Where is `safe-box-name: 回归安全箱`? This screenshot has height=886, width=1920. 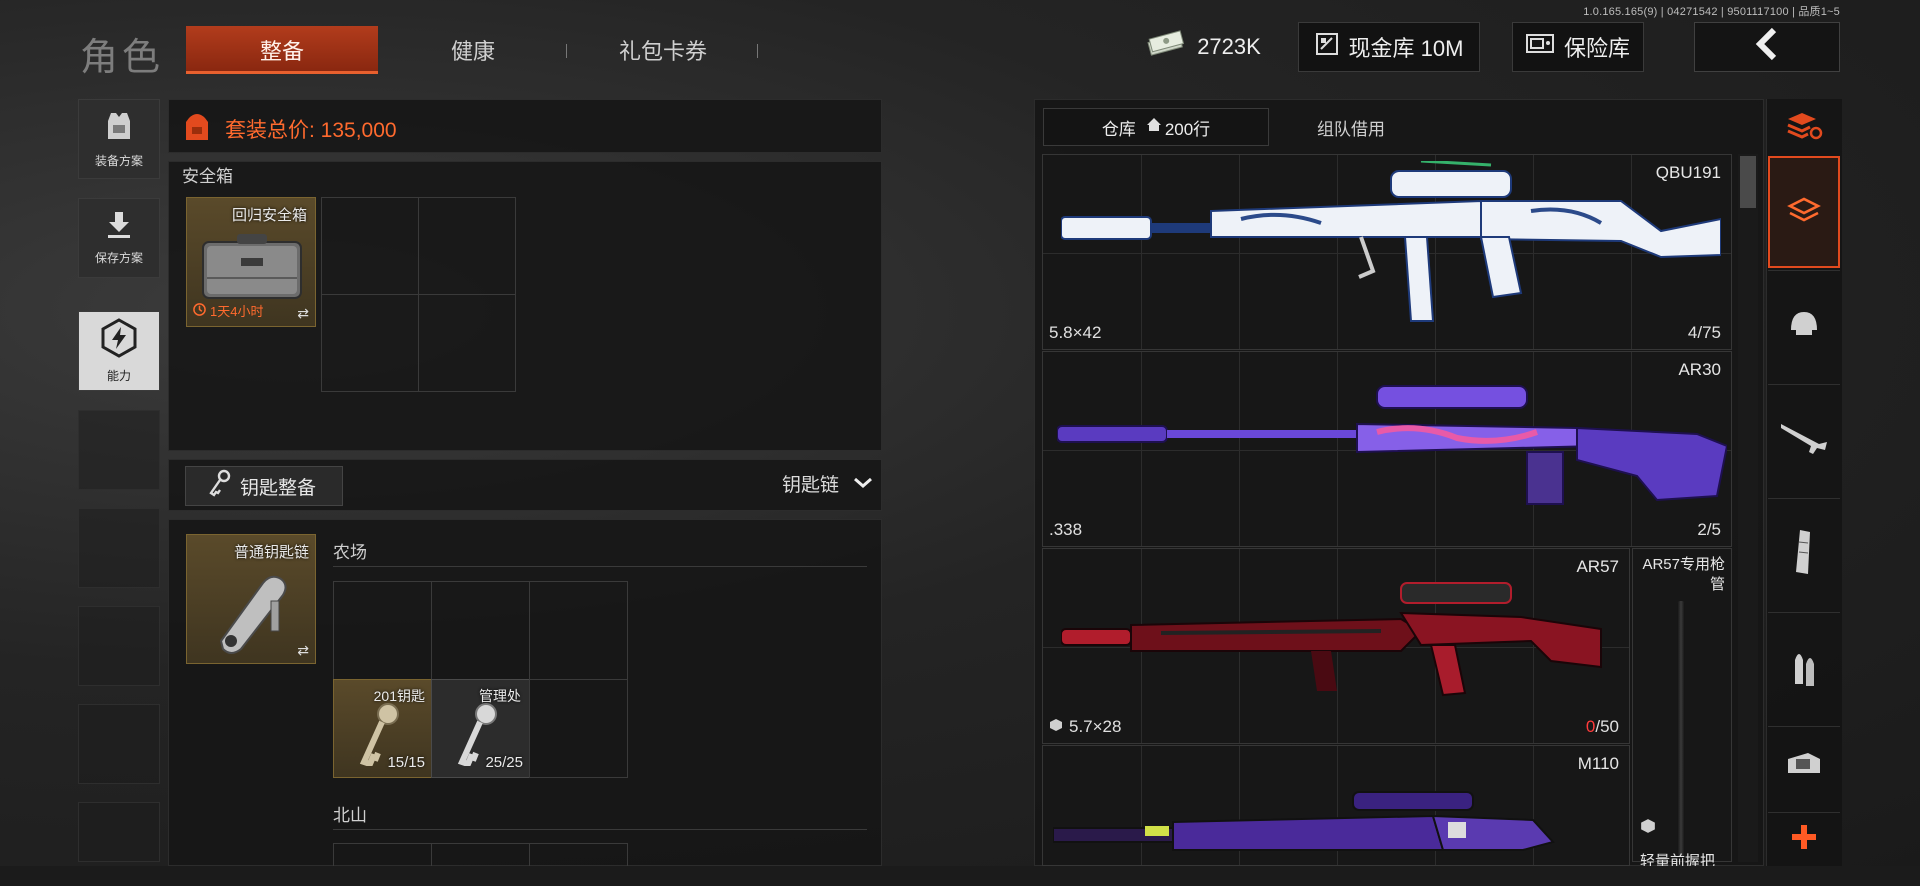 safe-box-name: 回归安全箱 is located at coordinates (269, 215).